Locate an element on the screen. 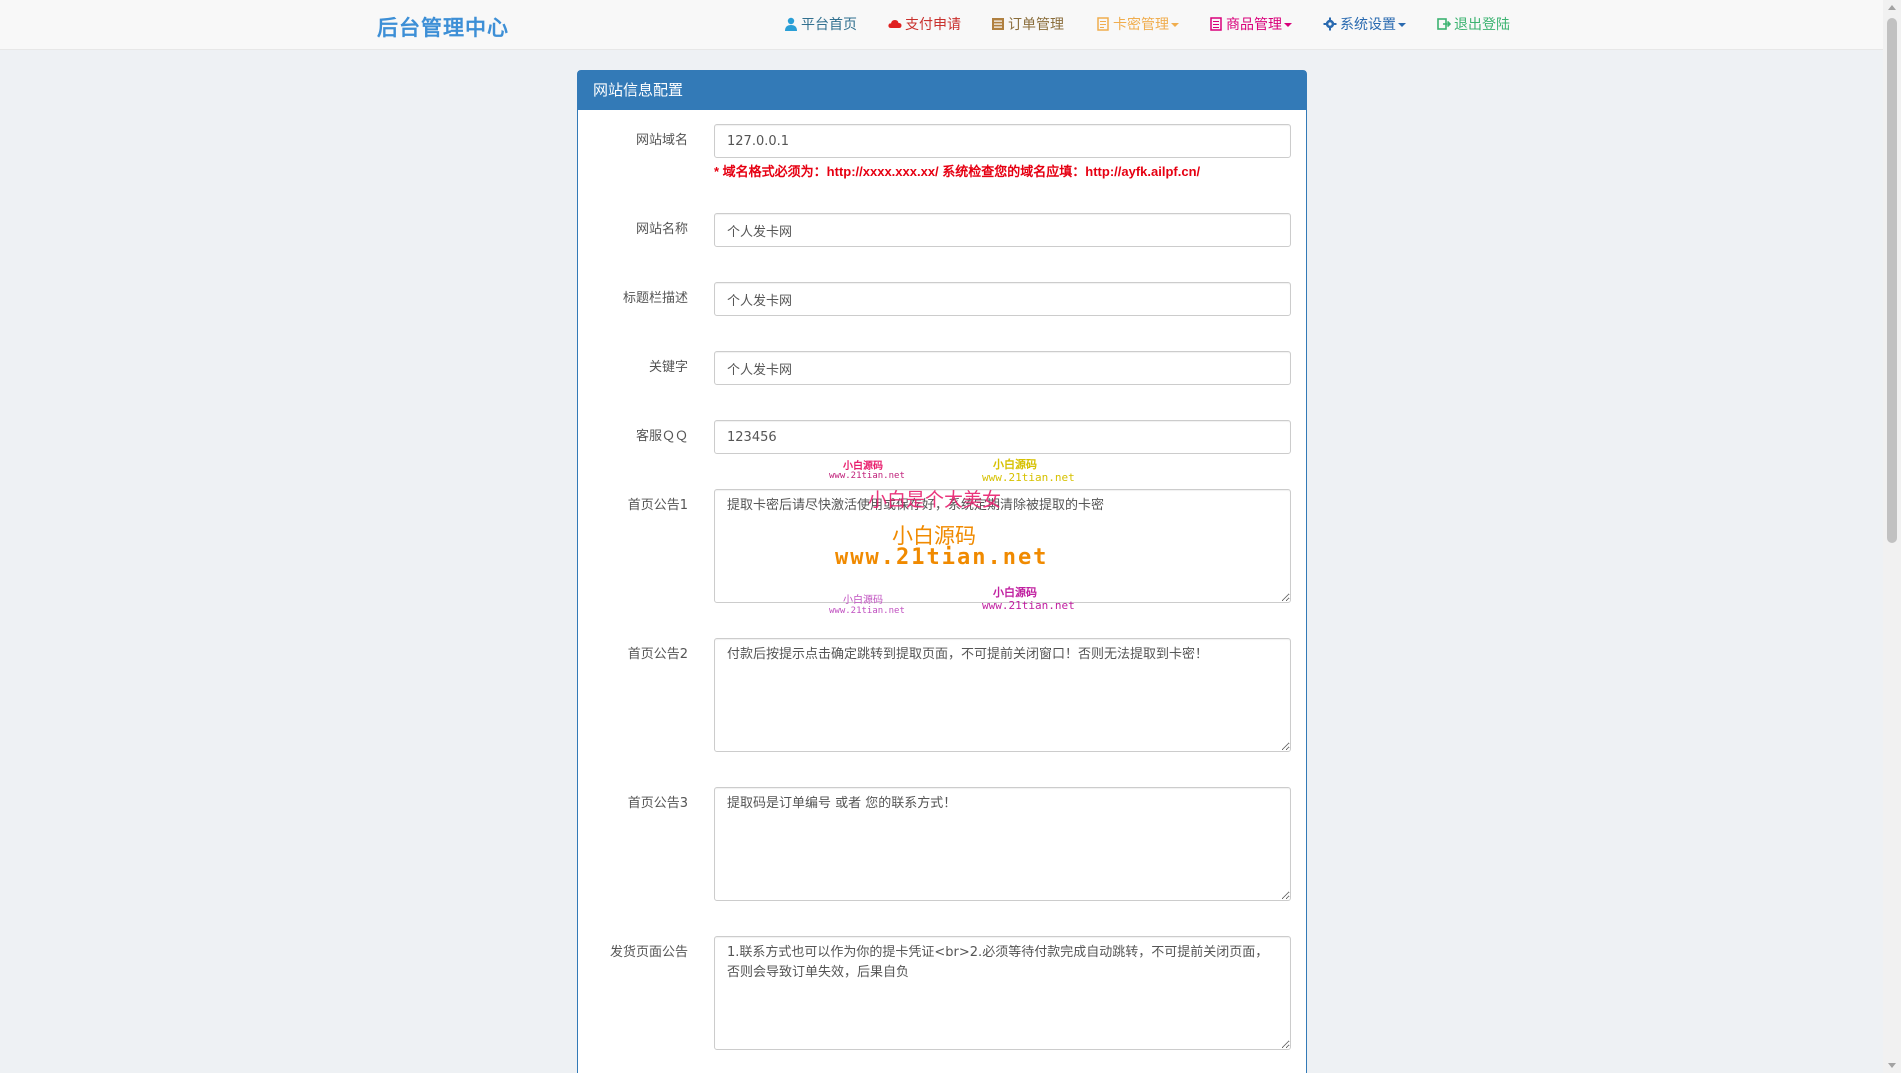 This screenshot has width=1901, height=1073. scrollbar-thumb is located at coordinates (1892, 280).